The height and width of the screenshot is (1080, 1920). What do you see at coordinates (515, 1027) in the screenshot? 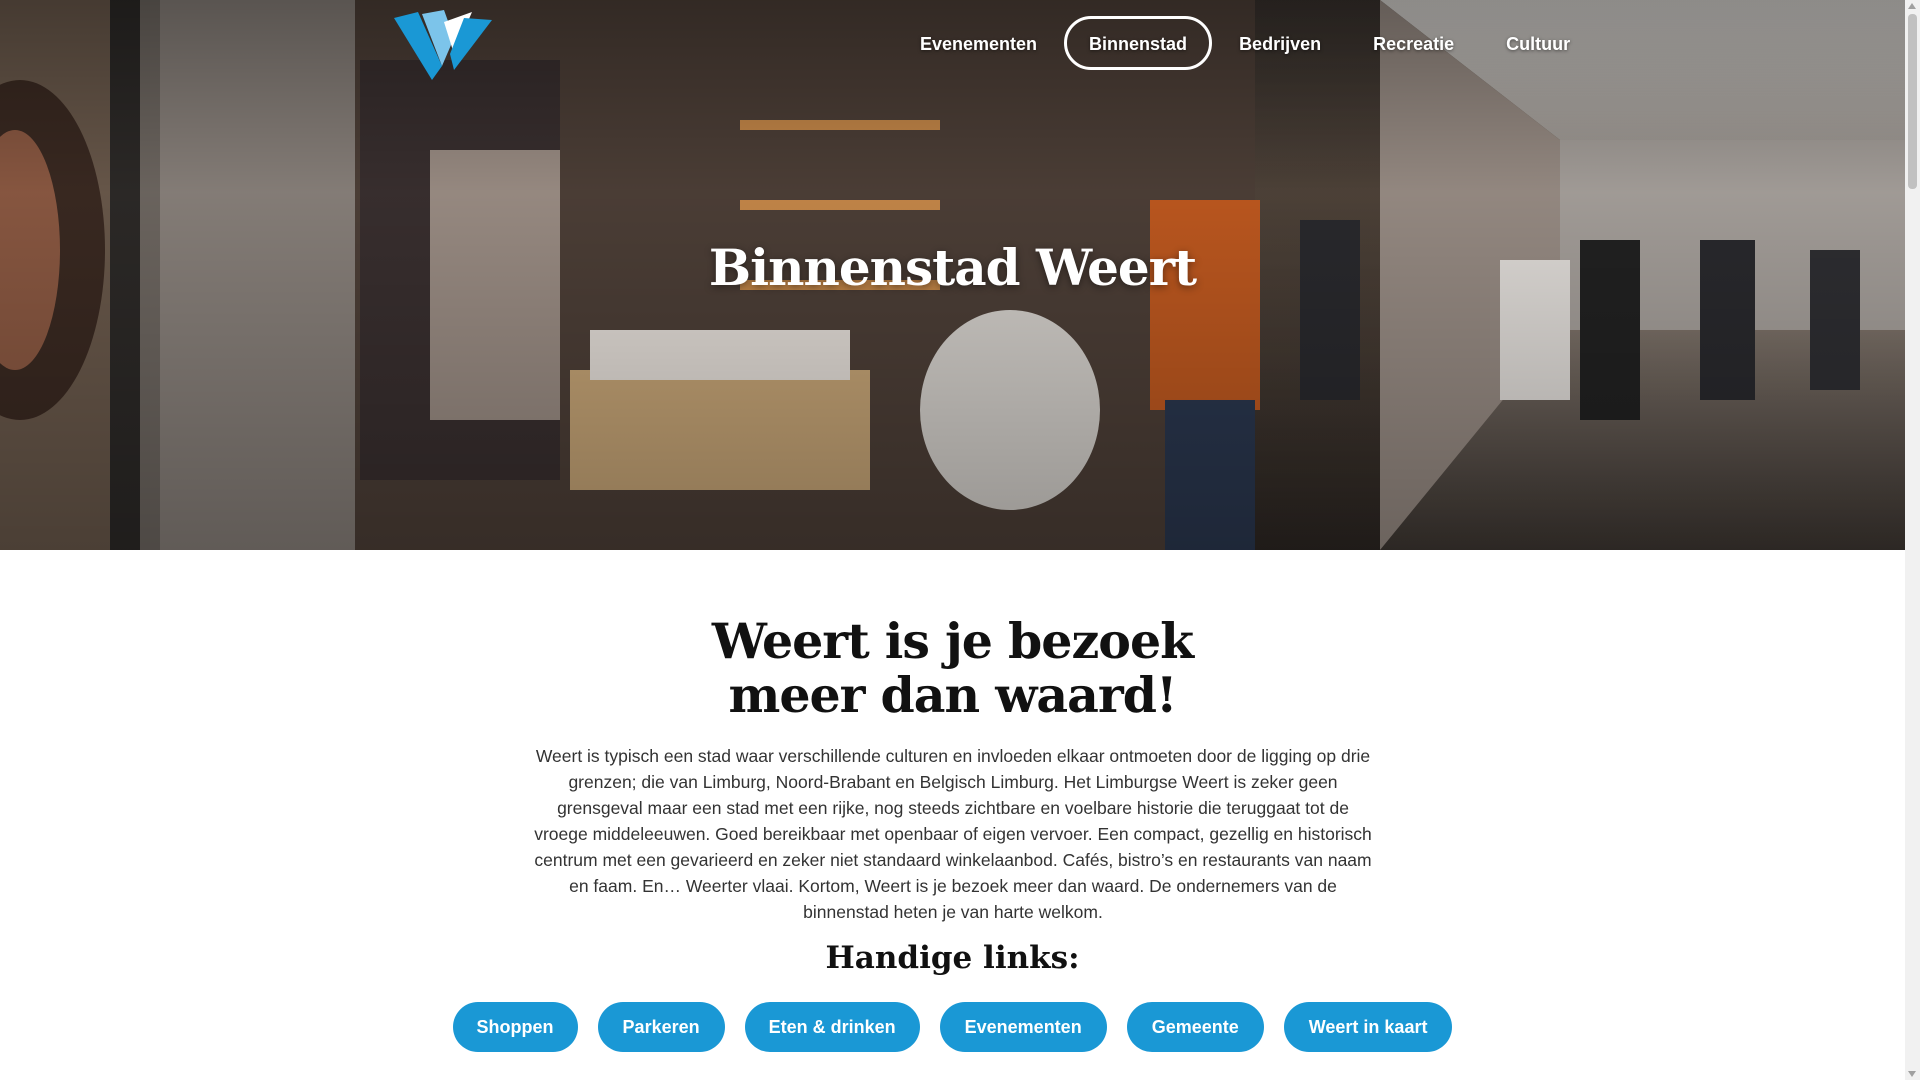
I see `link-shoppen-button: Shoppen` at bounding box center [515, 1027].